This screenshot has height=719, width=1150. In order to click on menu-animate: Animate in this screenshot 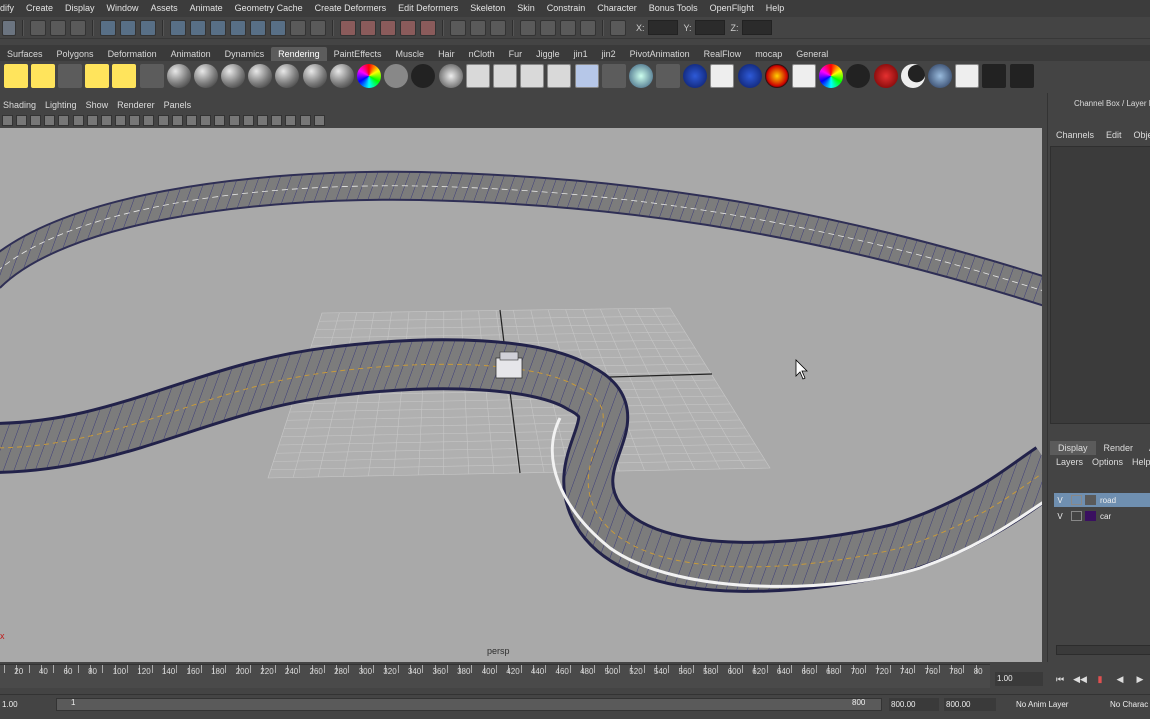, I will do `click(206, 8)`.